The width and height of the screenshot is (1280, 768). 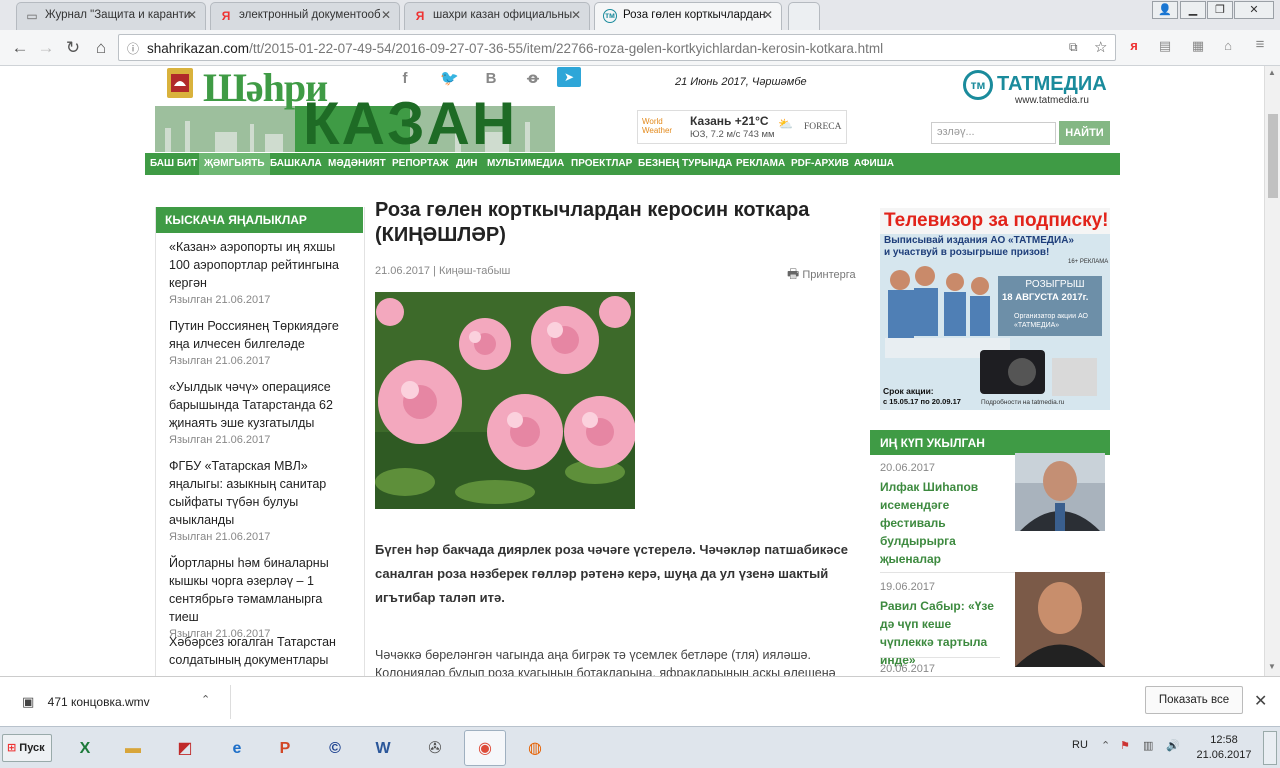 I want to click on telegram-icon: ➤, so click(x=569, y=77).